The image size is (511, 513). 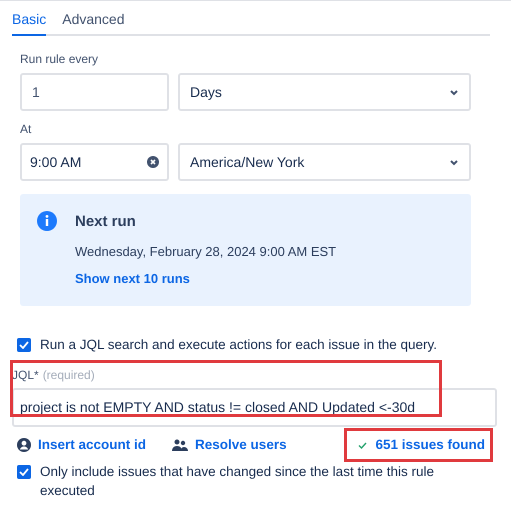 What do you see at coordinates (153, 162) in the screenshot?
I see `clear-icon` at bounding box center [153, 162].